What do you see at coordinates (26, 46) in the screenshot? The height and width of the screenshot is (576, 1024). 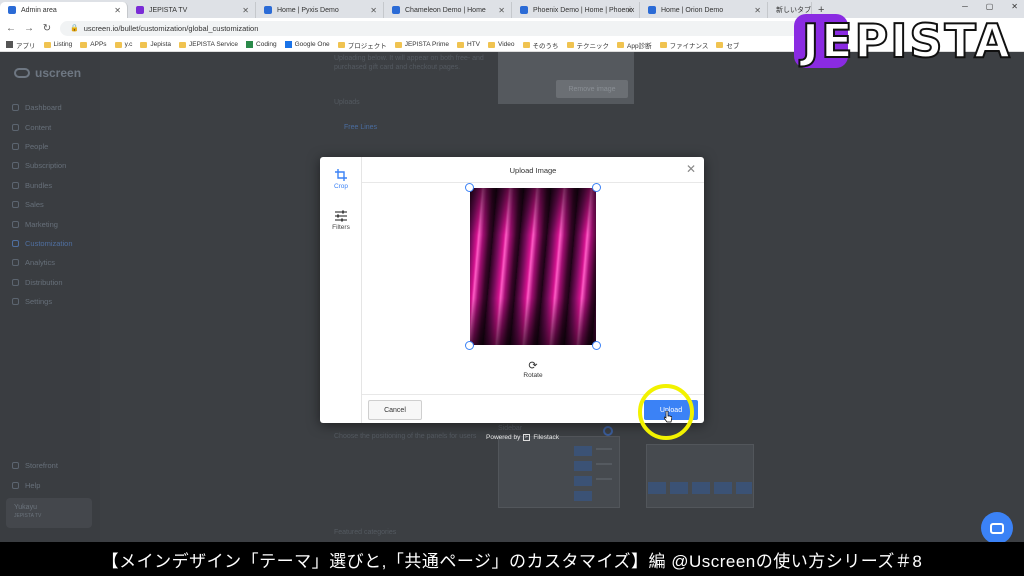 I see `bookmark-label: アプリ` at bounding box center [26, 46].